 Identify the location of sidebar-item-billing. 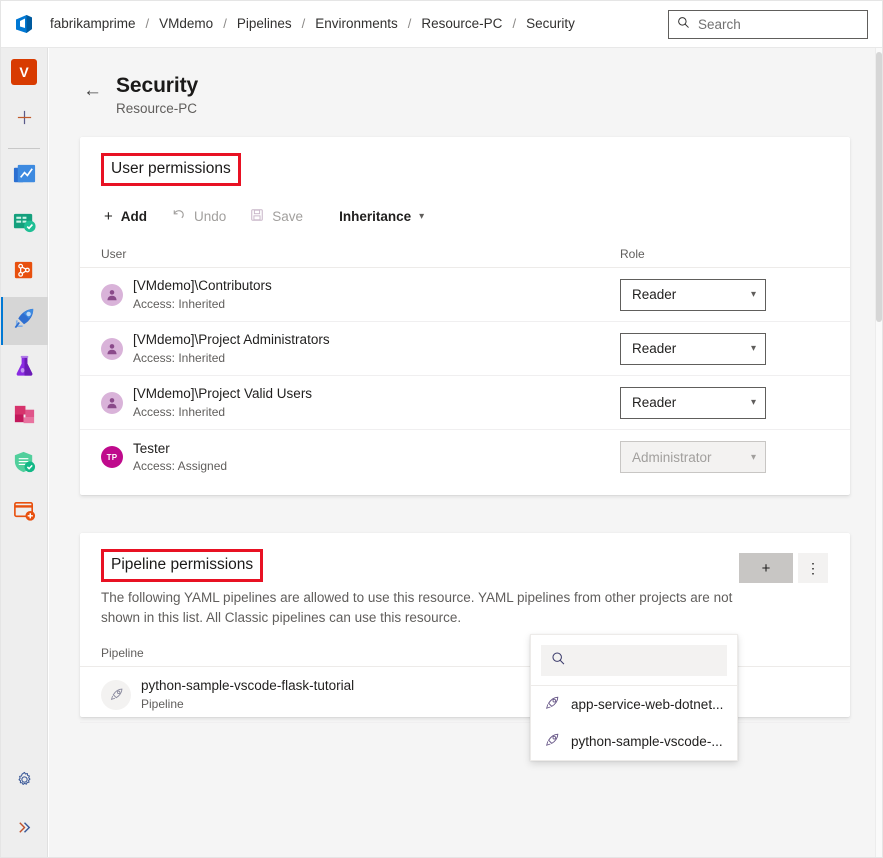
(24, 513).